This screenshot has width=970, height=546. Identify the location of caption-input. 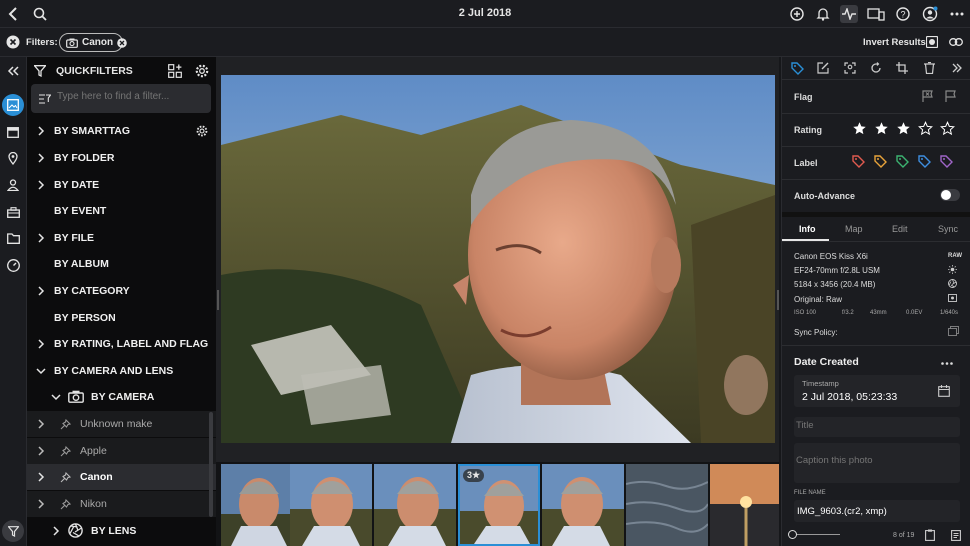
(876, 460).